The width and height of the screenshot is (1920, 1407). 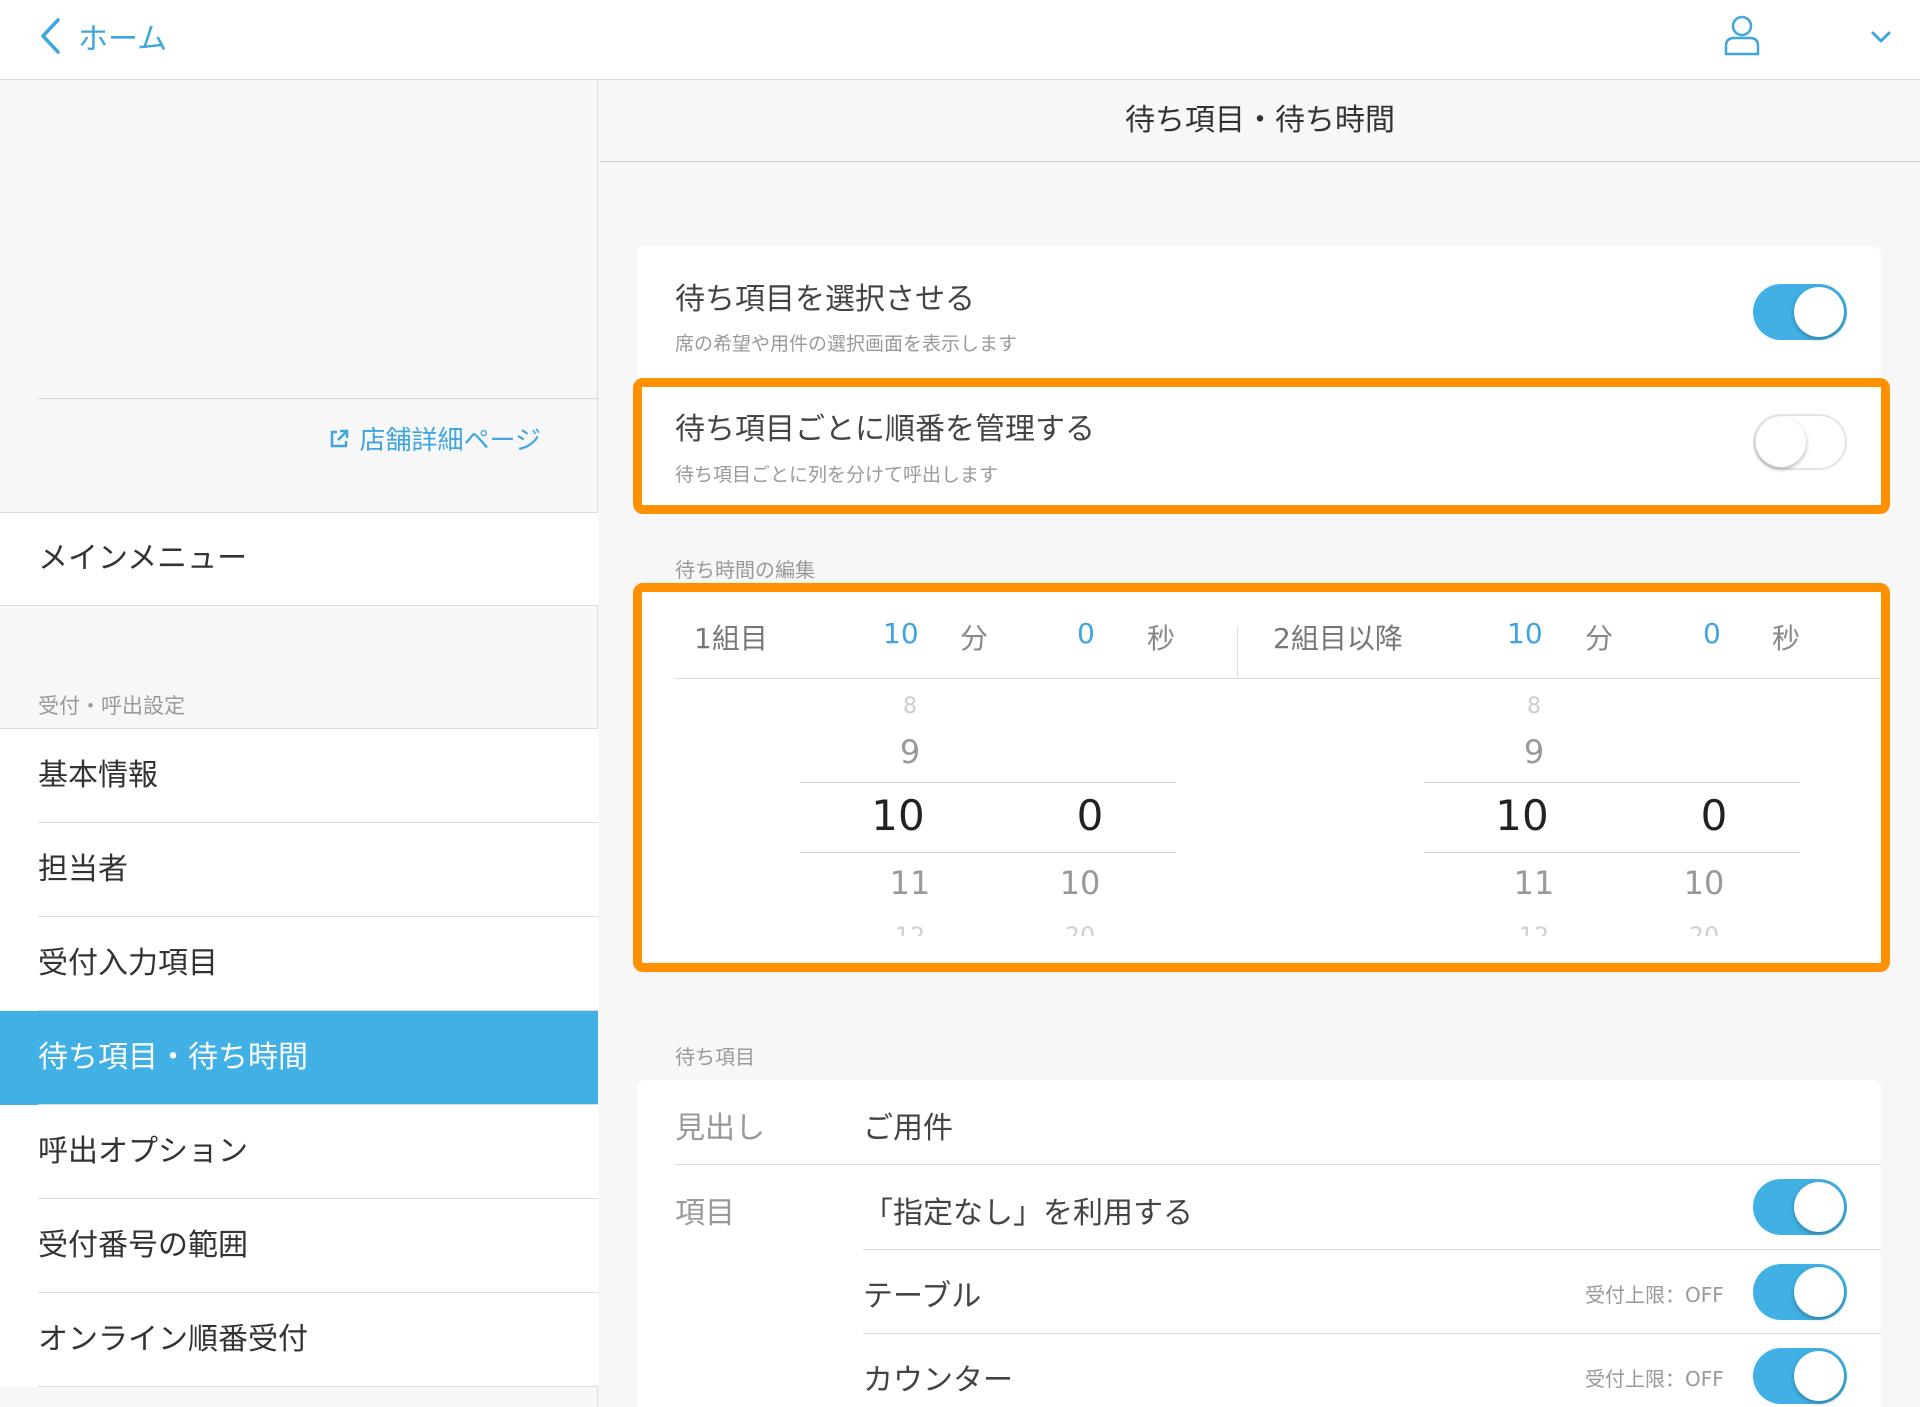 I want to click on item-counter-toggle, so click(x=1800, y=1376).